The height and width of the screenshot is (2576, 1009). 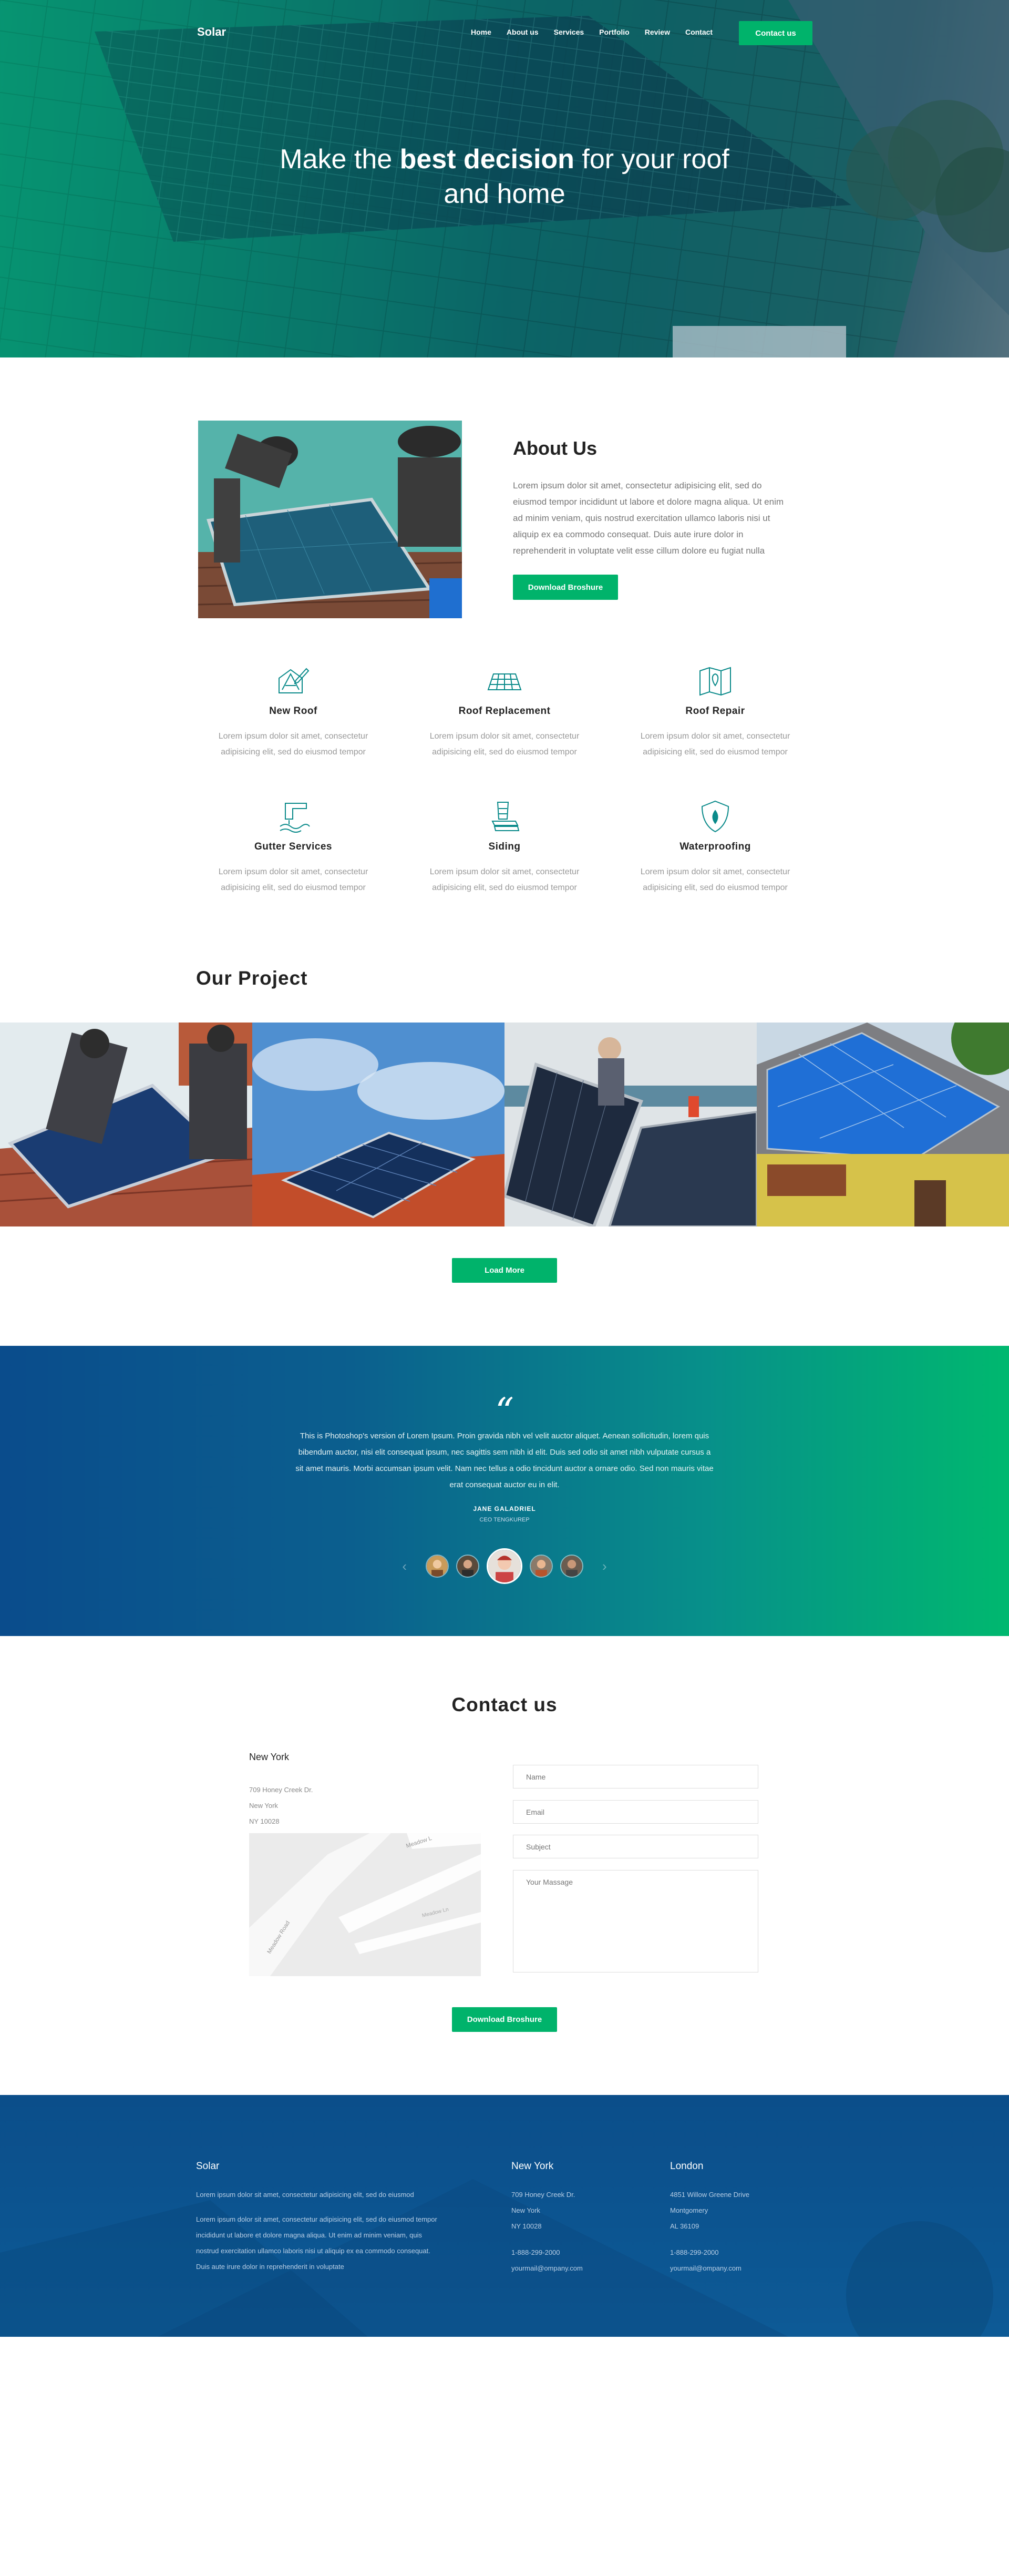 I want to click on site-logo: Solar, so click(x=211, y=32).